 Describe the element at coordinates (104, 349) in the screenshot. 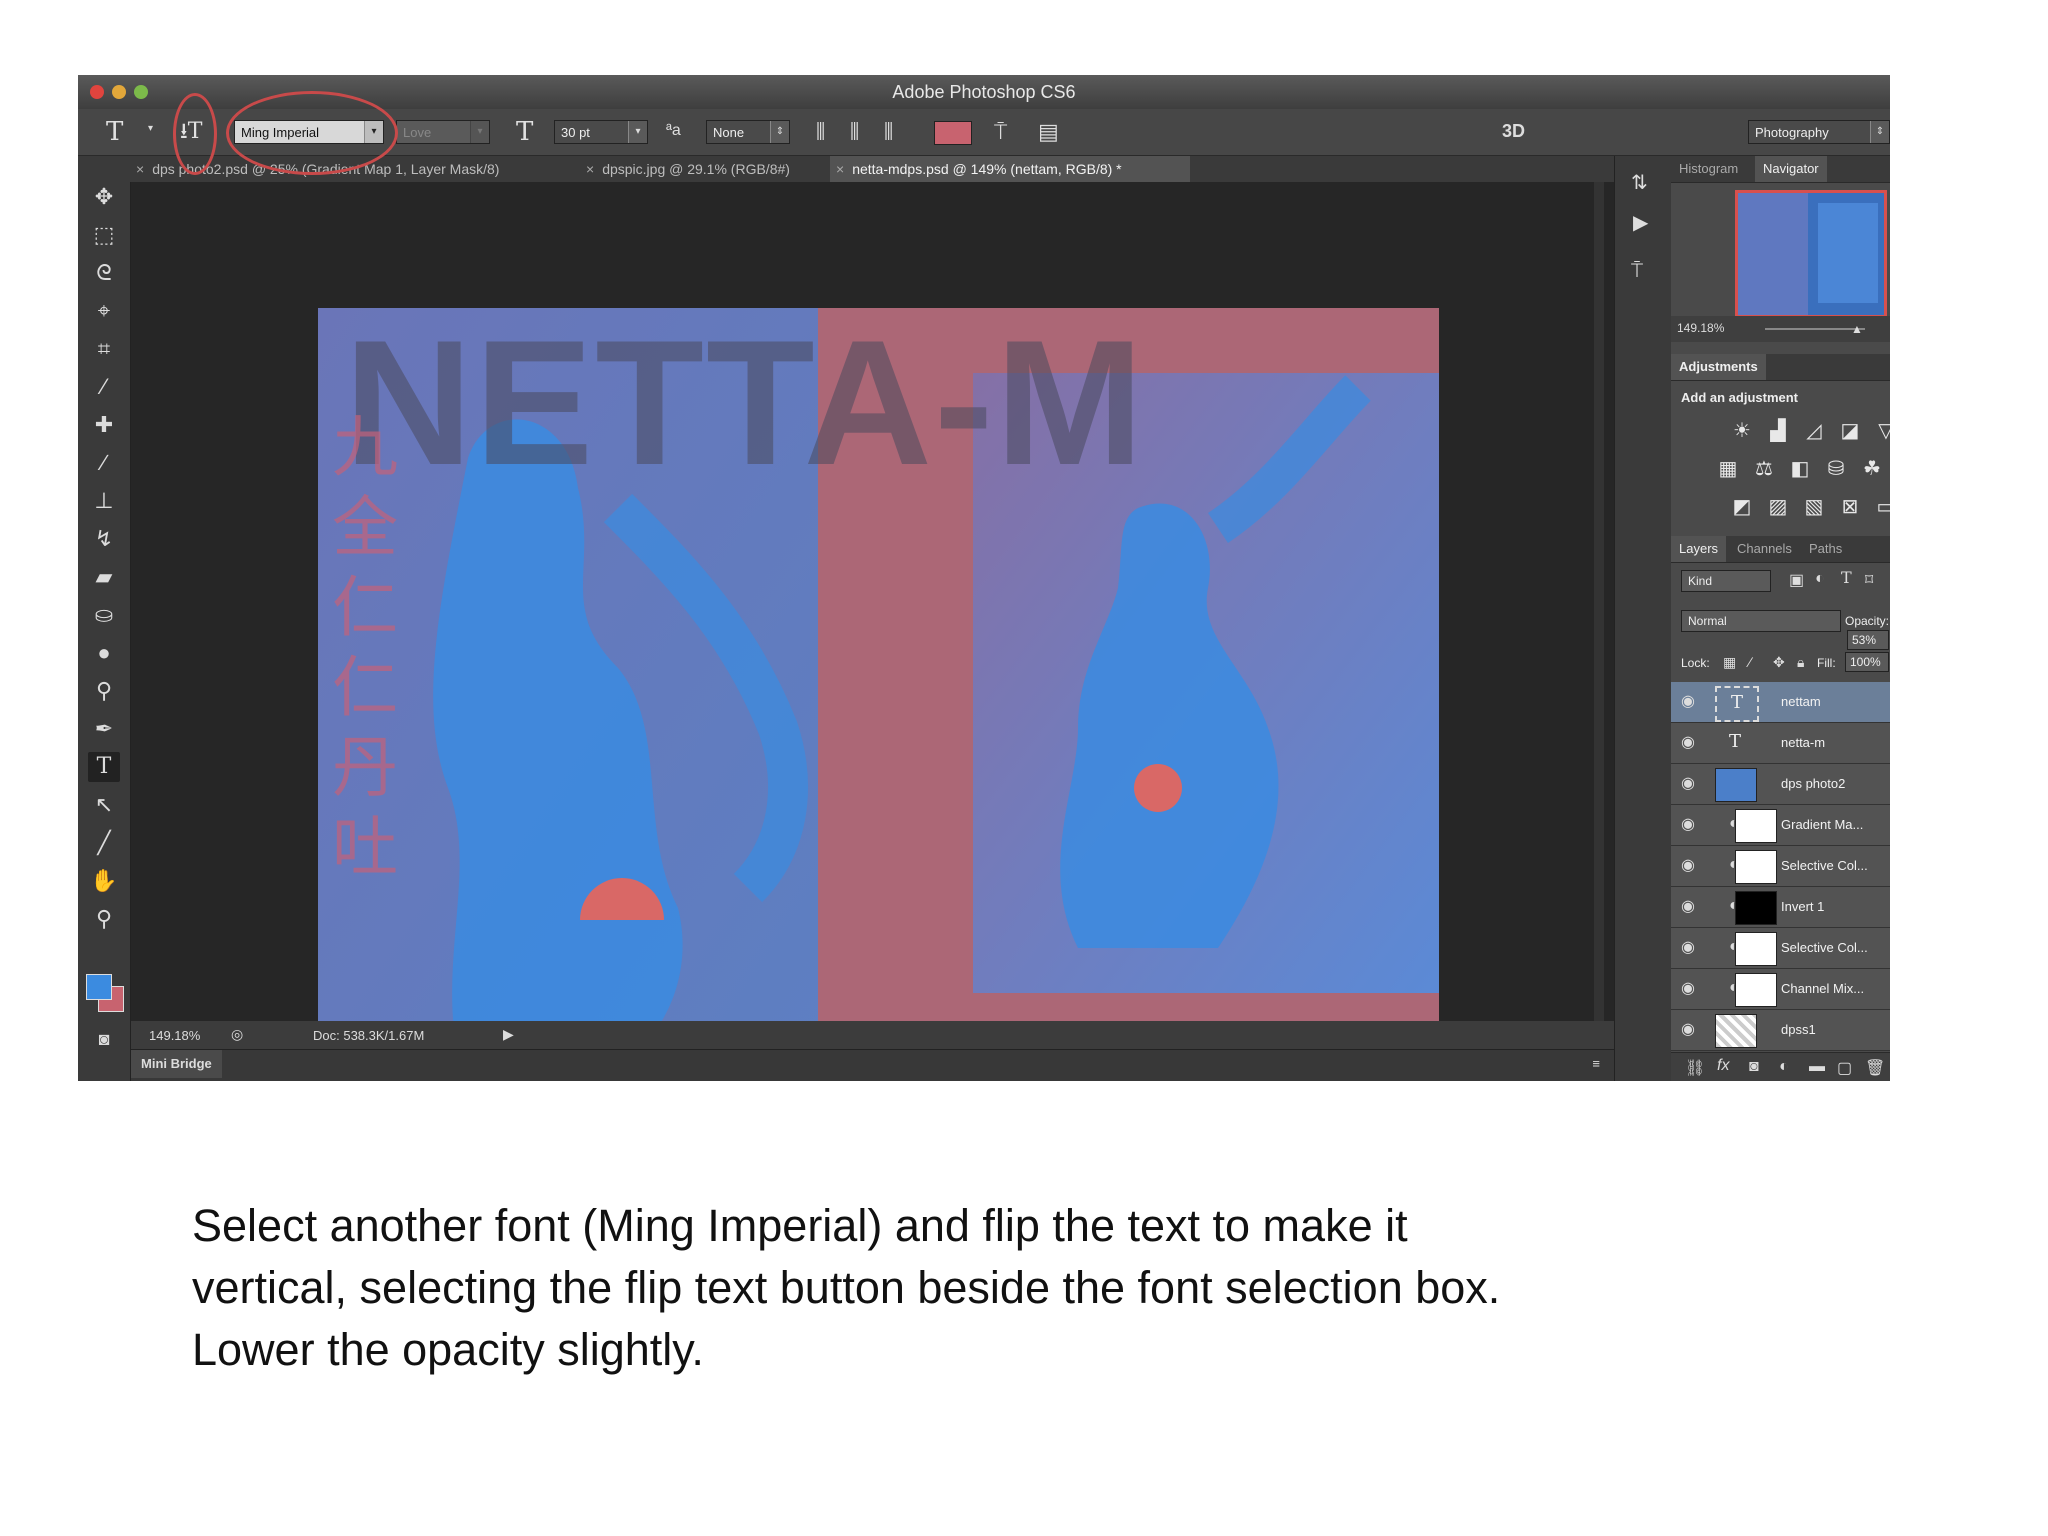

I see `crop-tool-icon: ⌗` at that location.